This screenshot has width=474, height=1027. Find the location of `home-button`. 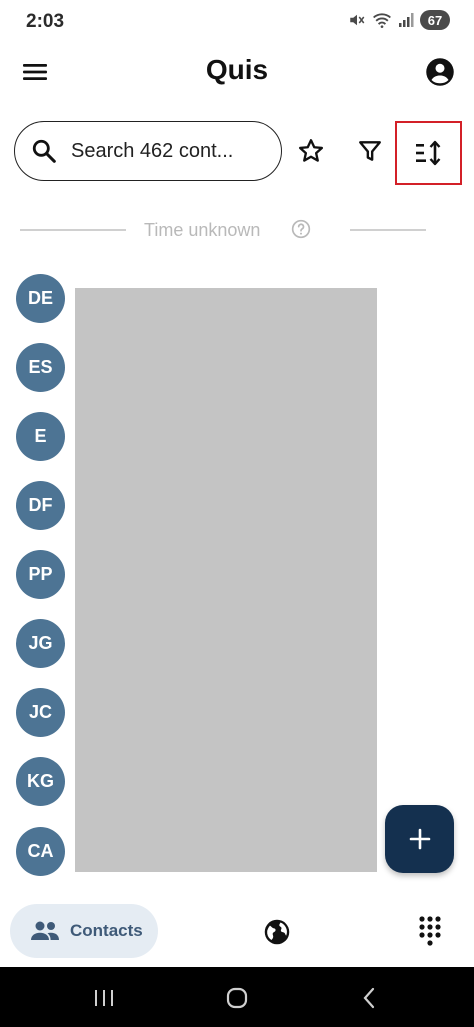

home-button is located at coordinates (237, 998).